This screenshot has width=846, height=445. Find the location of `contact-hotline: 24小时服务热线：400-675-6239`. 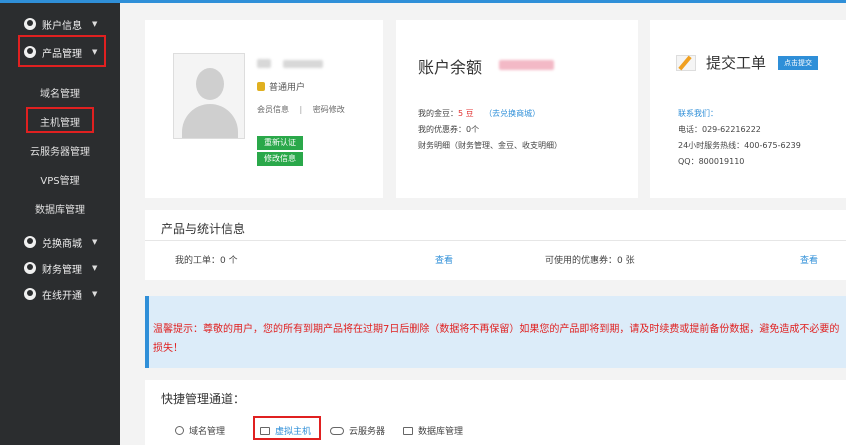

contact-hotline: 24小时服务热线：400-675-6239 is located at coordinates (739, 145).